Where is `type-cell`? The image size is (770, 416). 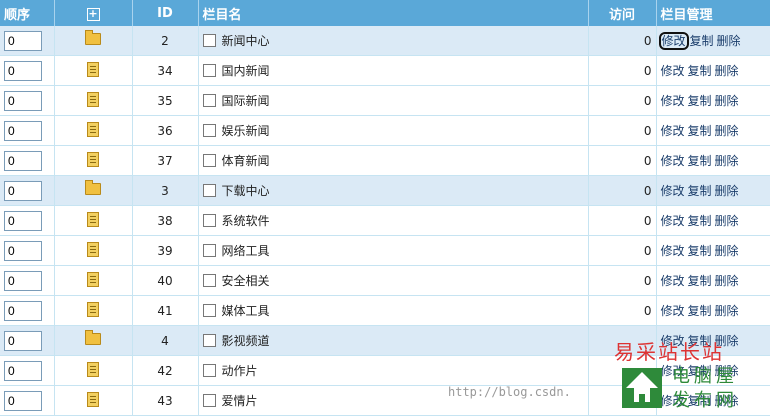 type-cell is located at coordinates (93, 280).